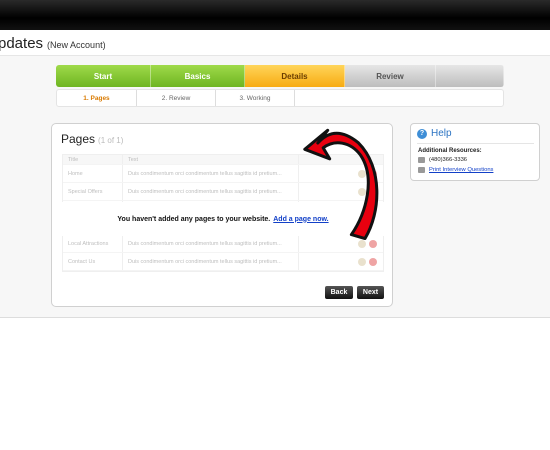  Describe the element at coordinates (103, 76) in the screenshot. I see `step-start: Start` at that location.